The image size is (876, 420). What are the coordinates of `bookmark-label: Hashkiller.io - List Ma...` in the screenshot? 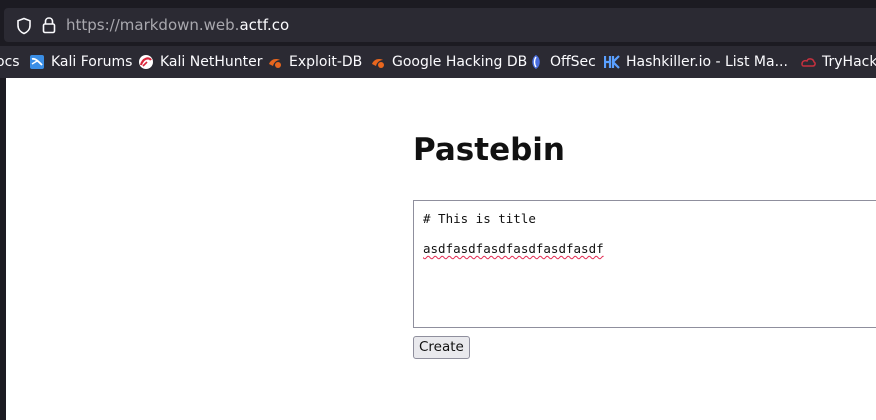 It's located at (707, 62).